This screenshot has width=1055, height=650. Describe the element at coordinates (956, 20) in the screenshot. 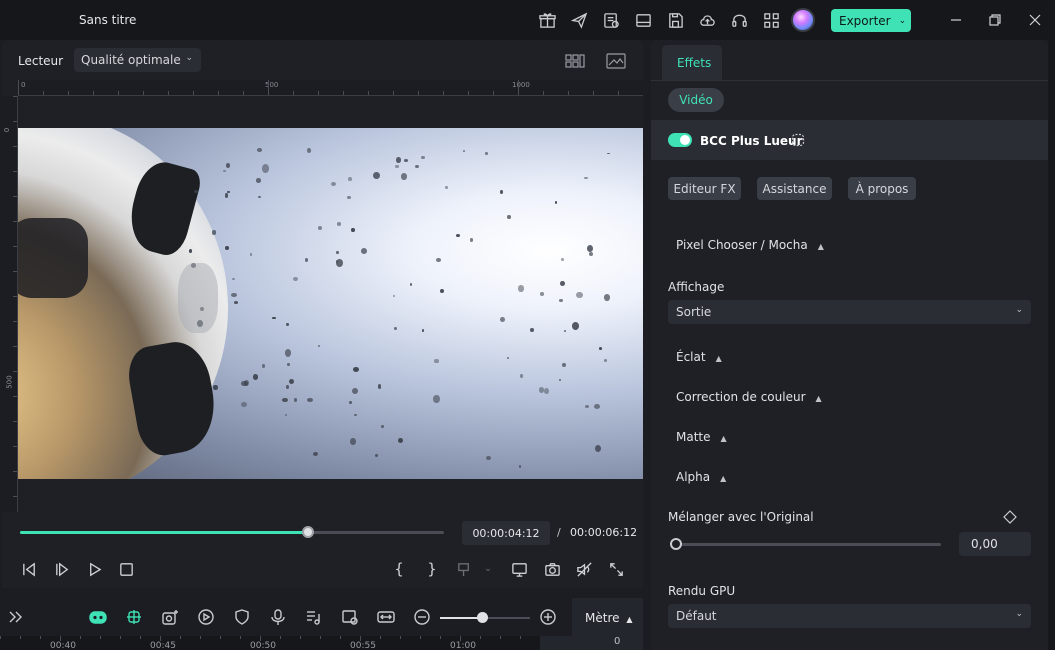

I see `minimize-icon` at that location.